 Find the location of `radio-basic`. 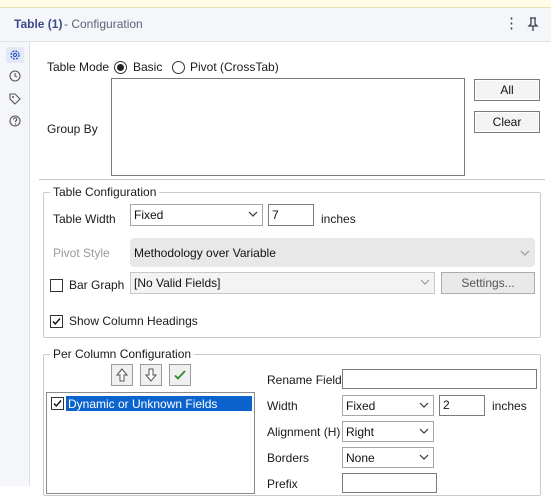

radio-basic is located at coordinates (120, 67).